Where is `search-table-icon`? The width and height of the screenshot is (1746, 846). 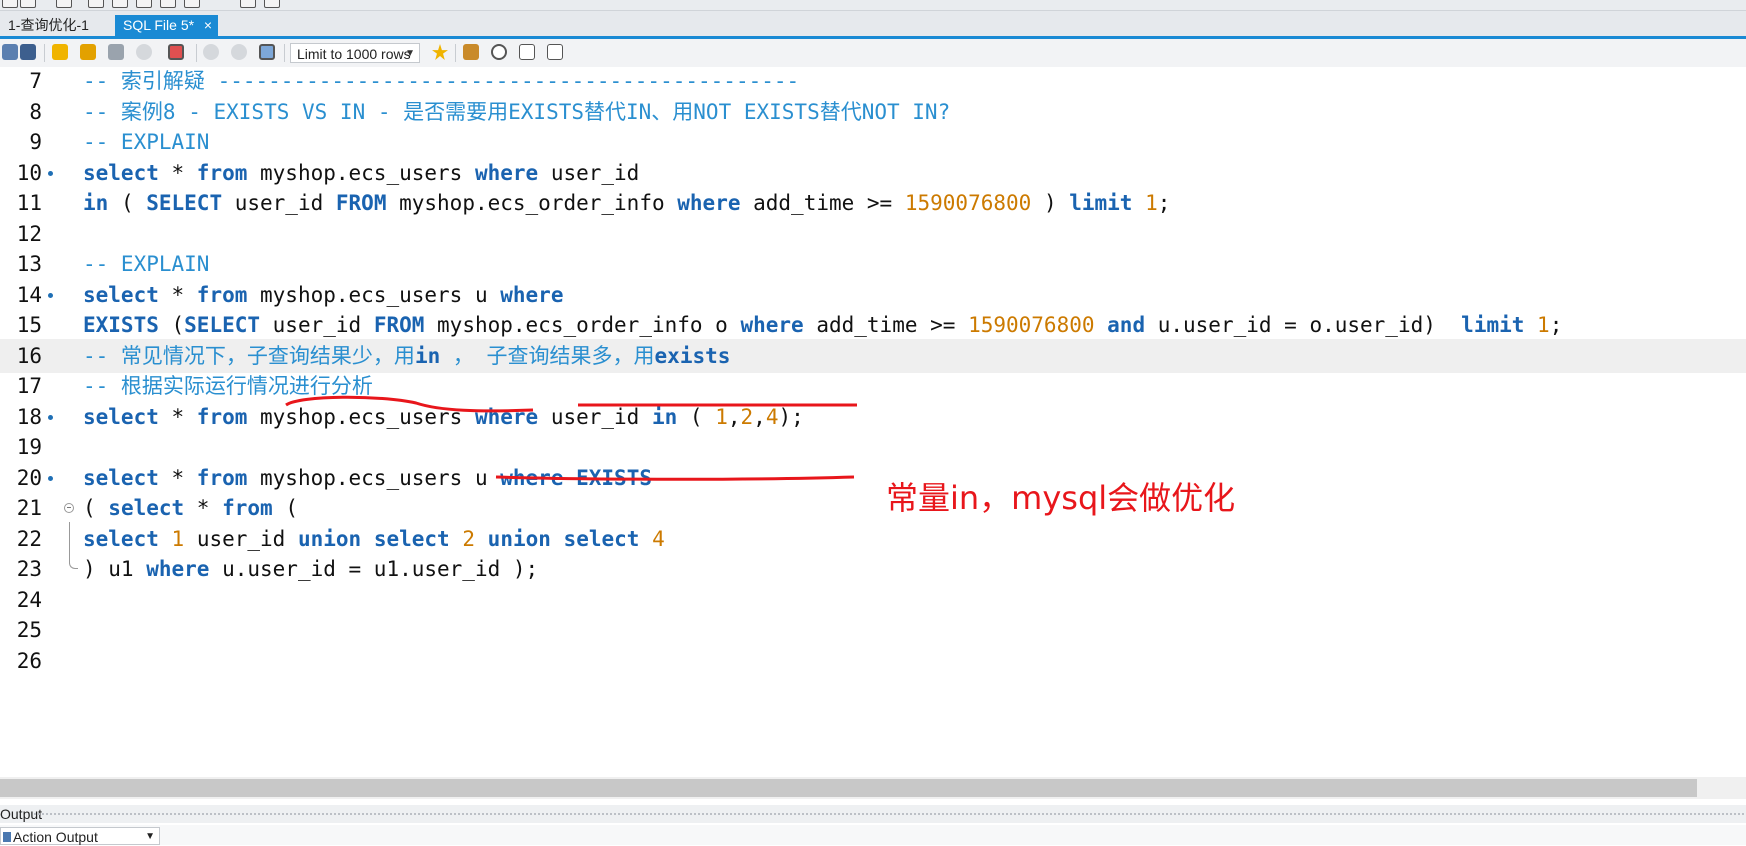 search-table-icon is located at coordinates (248, 4).